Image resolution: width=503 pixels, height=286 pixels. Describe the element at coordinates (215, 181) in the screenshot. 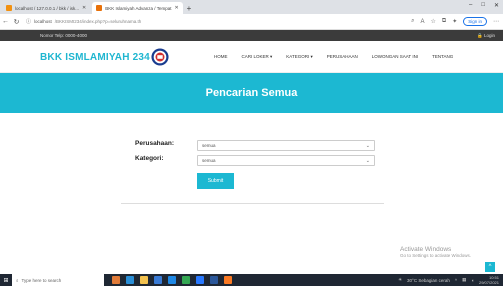

I see `submit-button: Submit` at that location.